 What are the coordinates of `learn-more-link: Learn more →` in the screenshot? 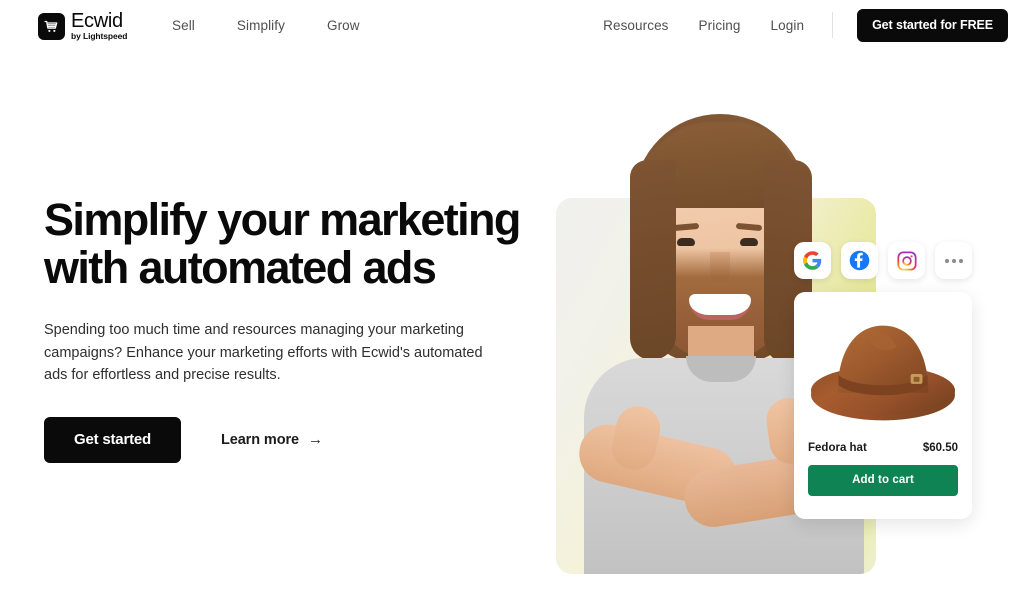 It's located at (272, 440).